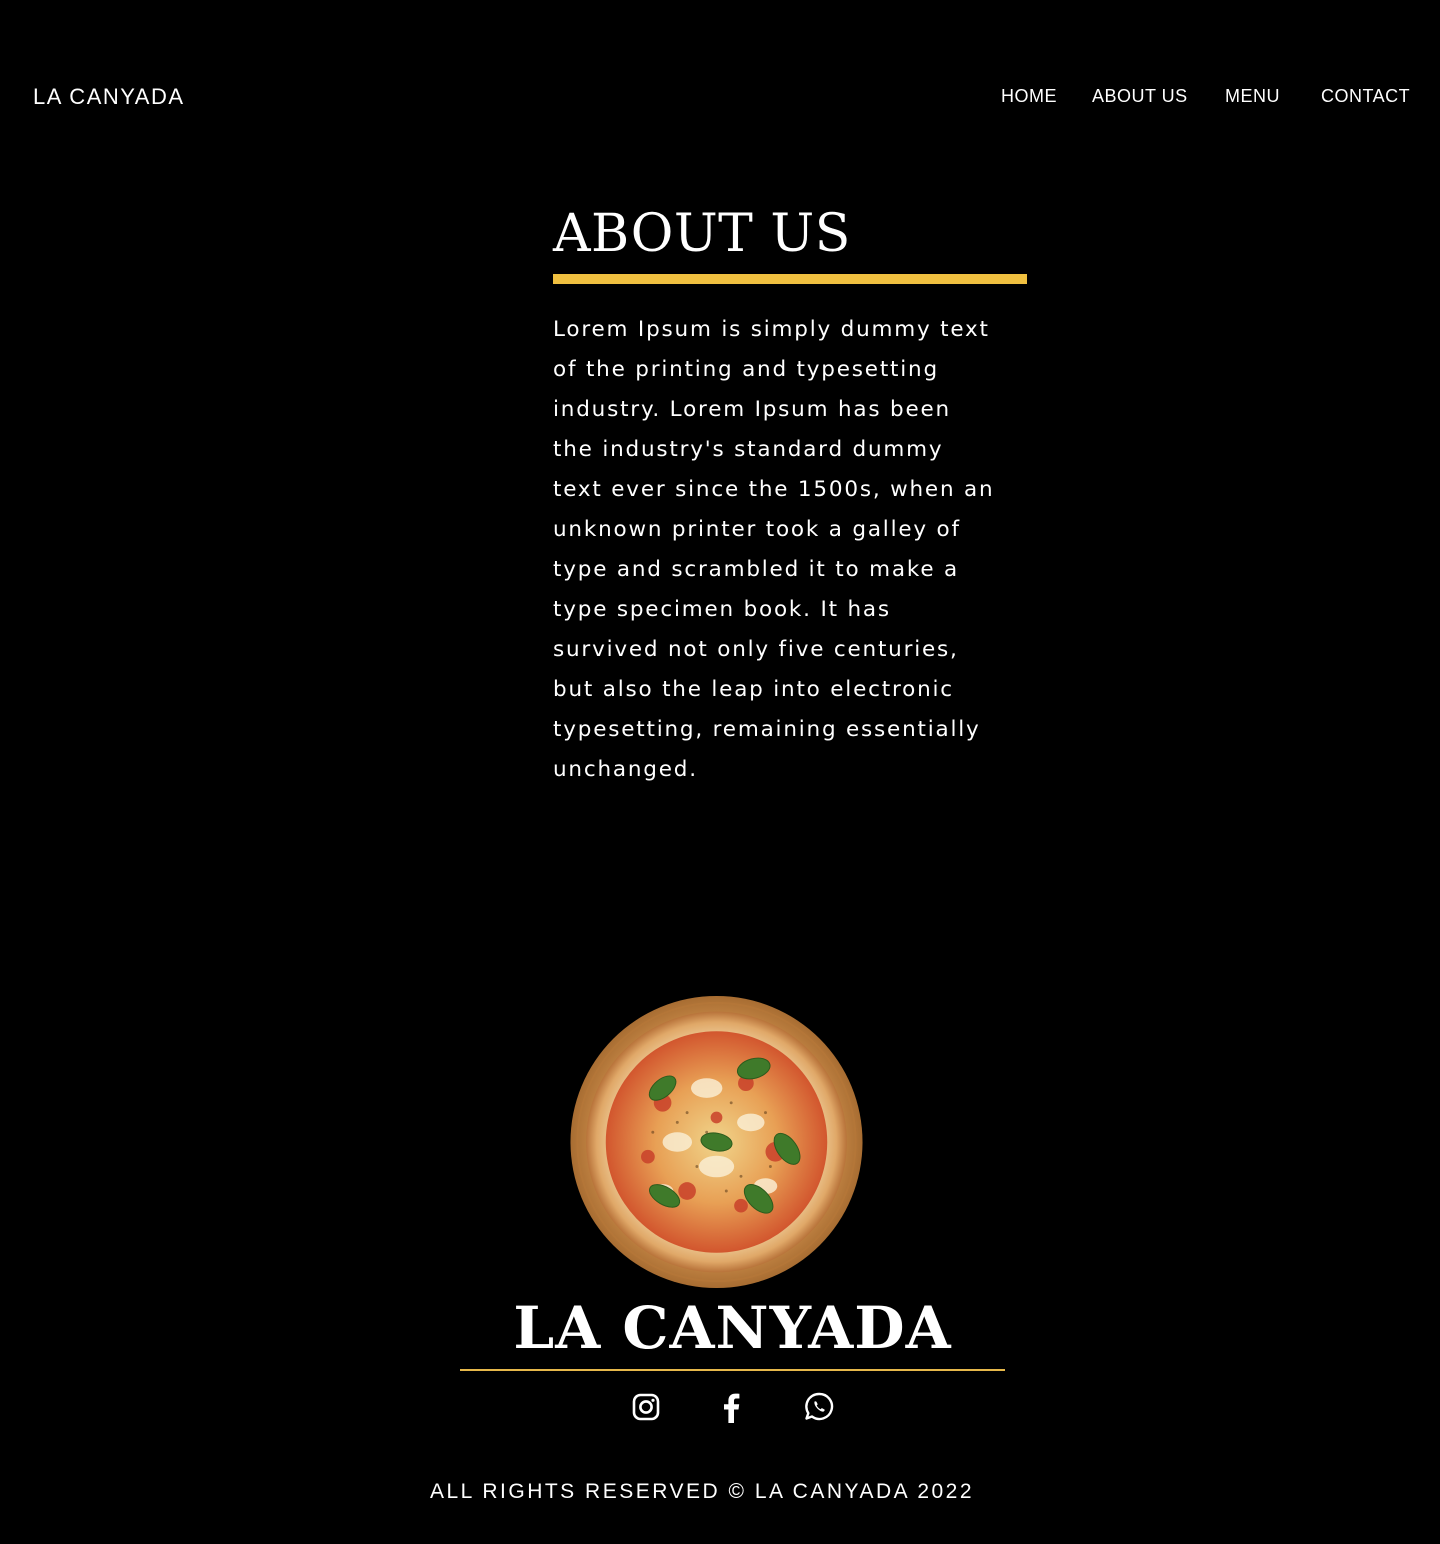  I want to click on nav-link-contact: CONTACT, so click(1365, 96).